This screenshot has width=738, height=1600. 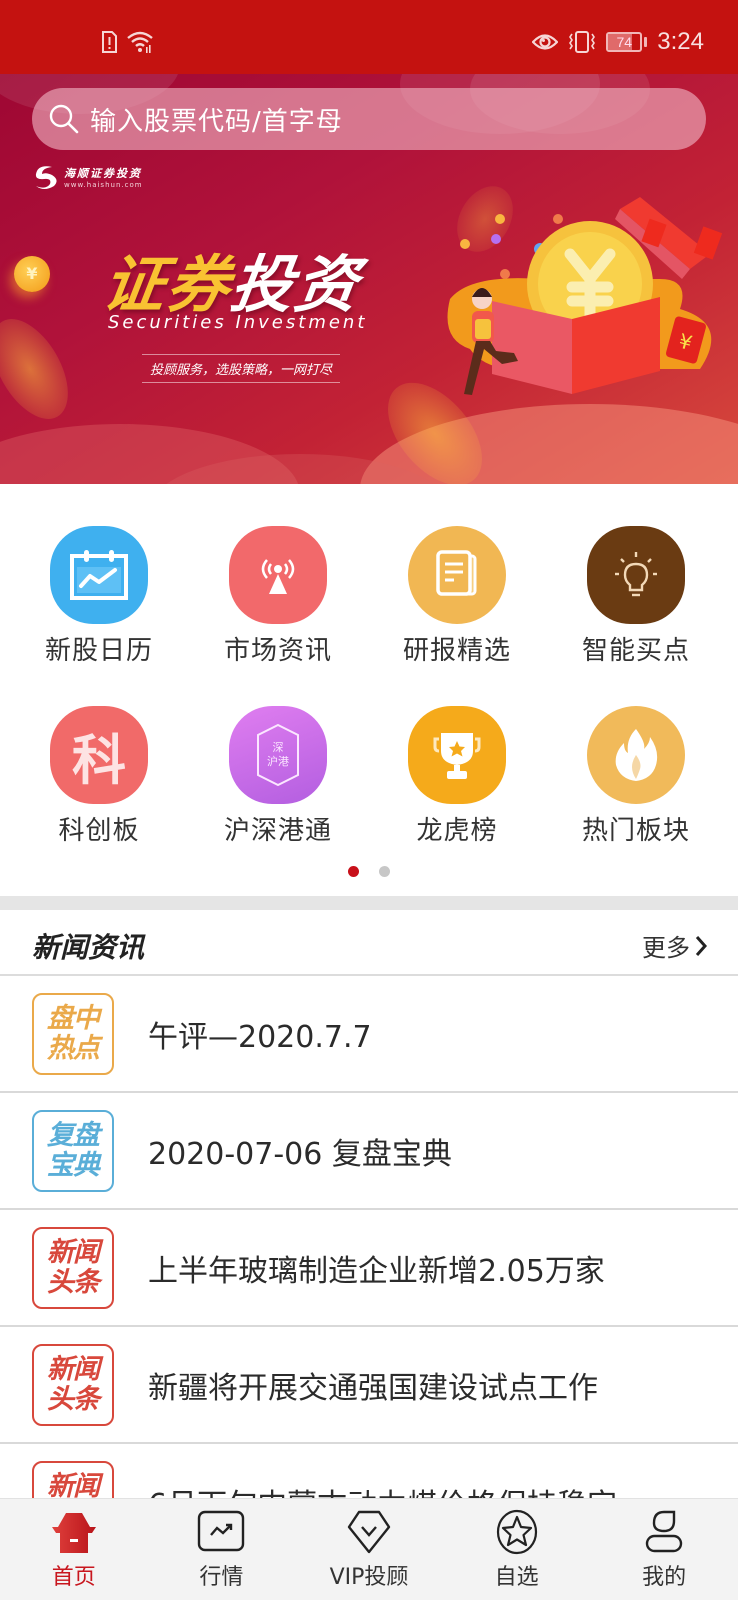 I want to click on gift-box-illustration-icon: ¥, so click(x=585, y=296).